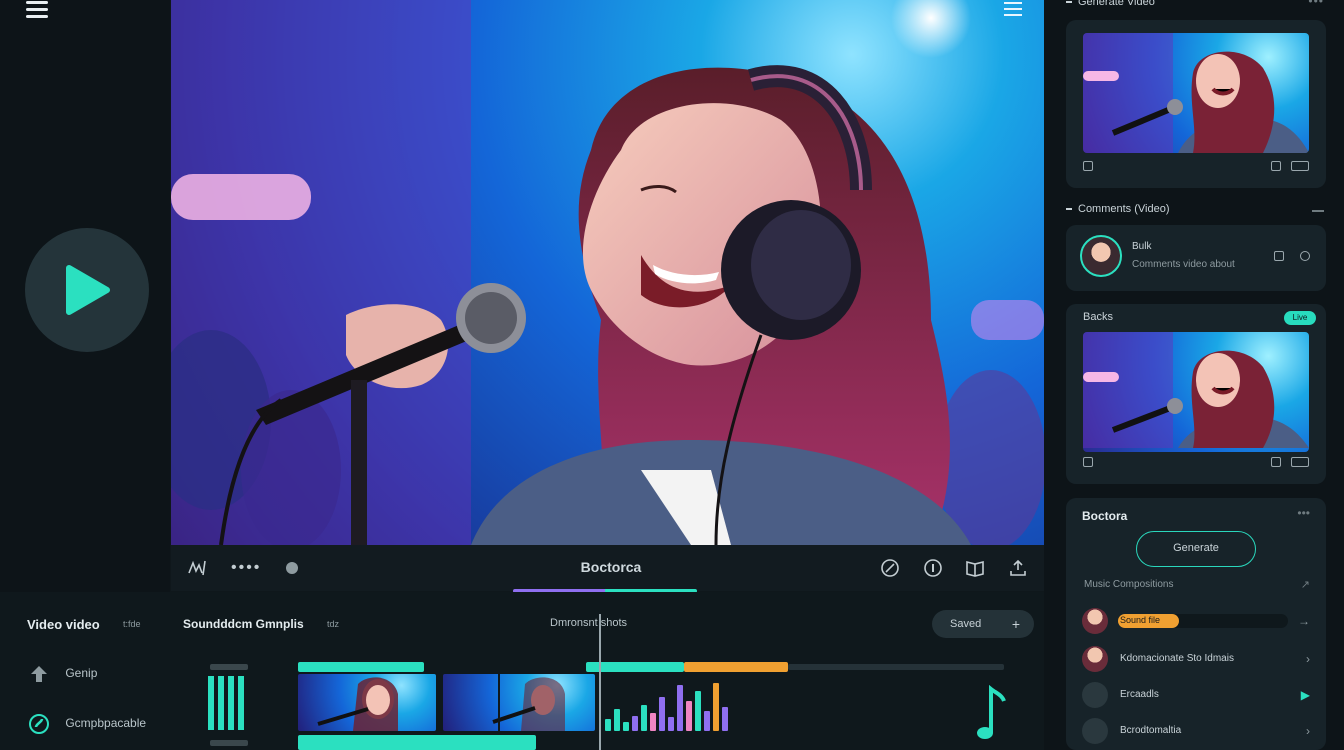 The height and width of the screenshot is (750, 1344). Describe the element at coordinates (1305, 584) in the screenshot. I see `send-icon: ↗` at that location.